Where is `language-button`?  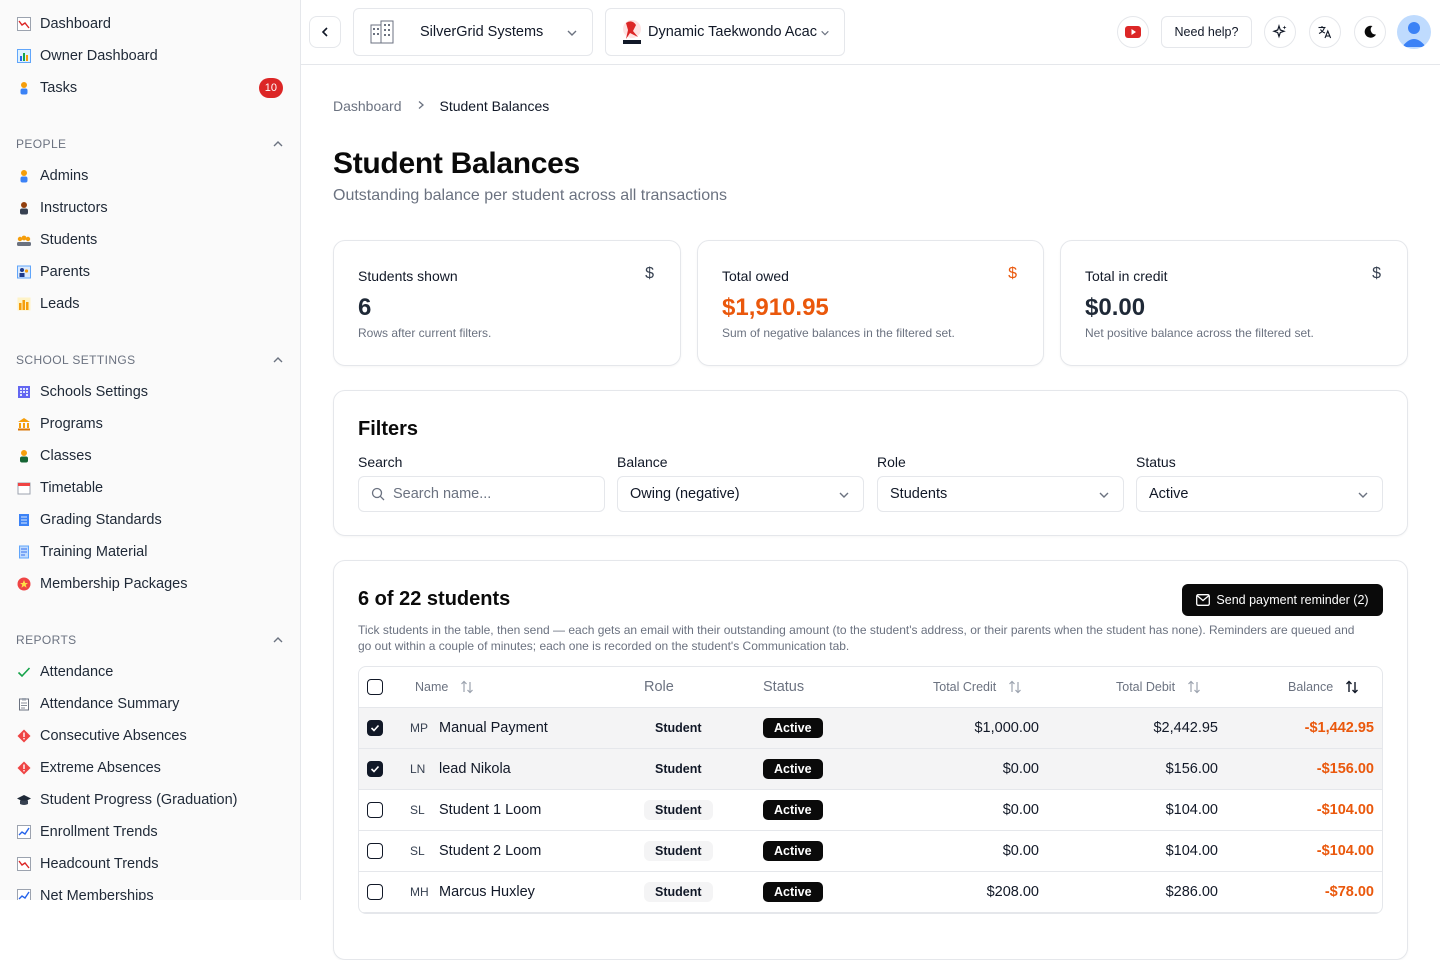 language-button is located at coordinates (1325, 32).